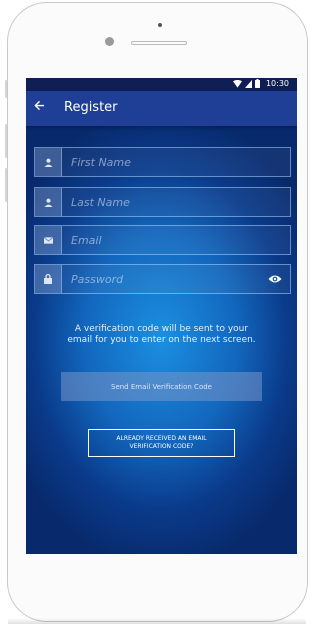 The image size is (320, 624). What do you see at coordinates (173, 162) in the screenshot?
I see `first-name-input` at bounding box center [173, 162].